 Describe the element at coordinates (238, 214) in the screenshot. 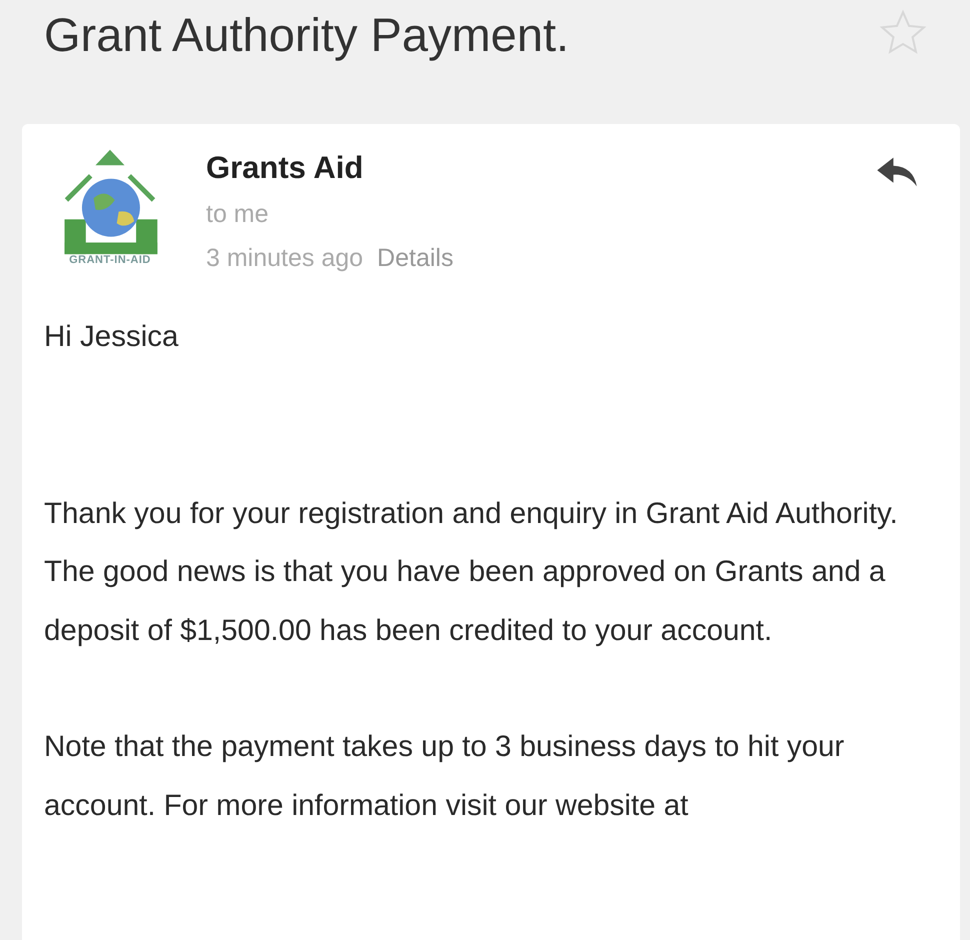

I see `recipient-text: to me` at that location.